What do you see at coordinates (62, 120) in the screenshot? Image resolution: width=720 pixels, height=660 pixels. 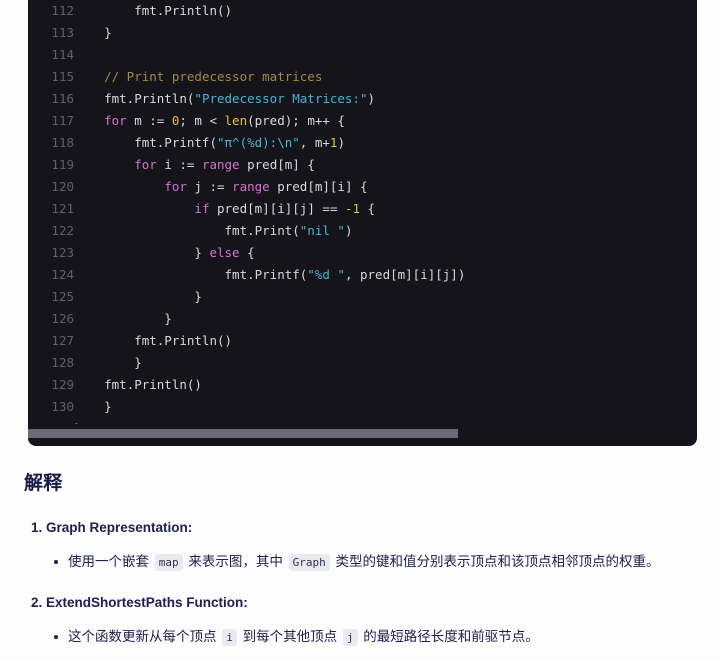 I see `line-number: 117` at bounding box center [62, 120].